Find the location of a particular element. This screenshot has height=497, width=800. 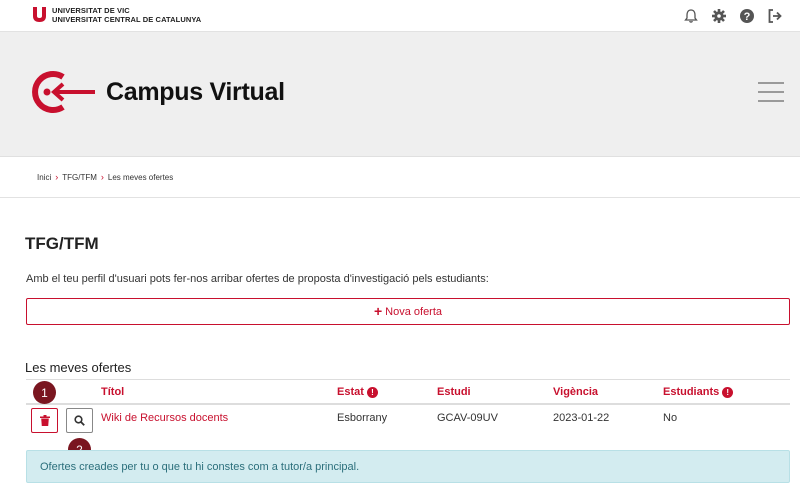

breadcrumb: Inici › TFG/TFM › Les meves ofertes is located at coordinates (105, 177).